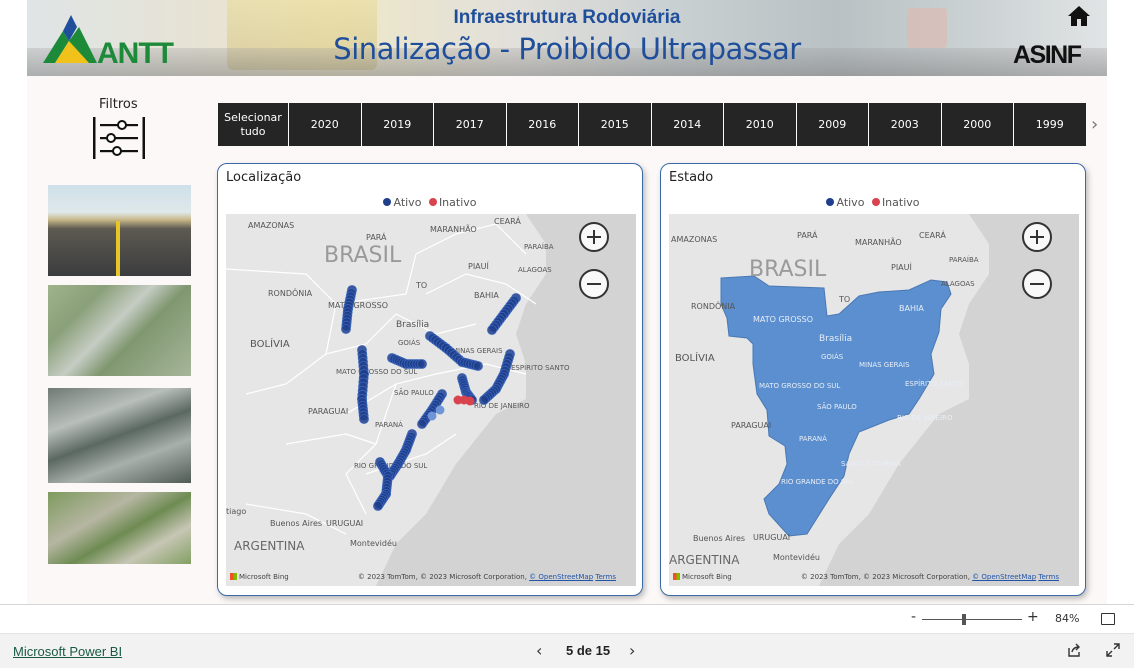 This screenshot has height=668, width=1134. What do you see at coordinates (397, 124) in the screenshot?
I see `tab-year-2019: 2019` at bounding box center [397, 124].